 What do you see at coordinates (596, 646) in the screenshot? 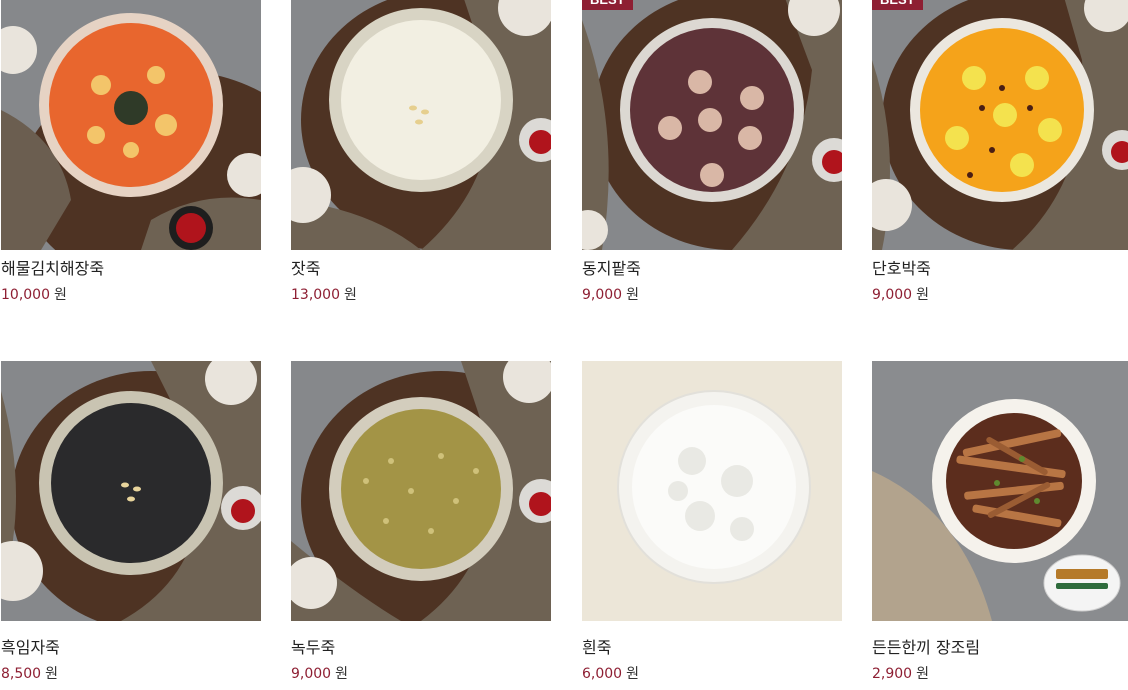
I see `product-name: 흰죽` at bounding box center [596, 646].